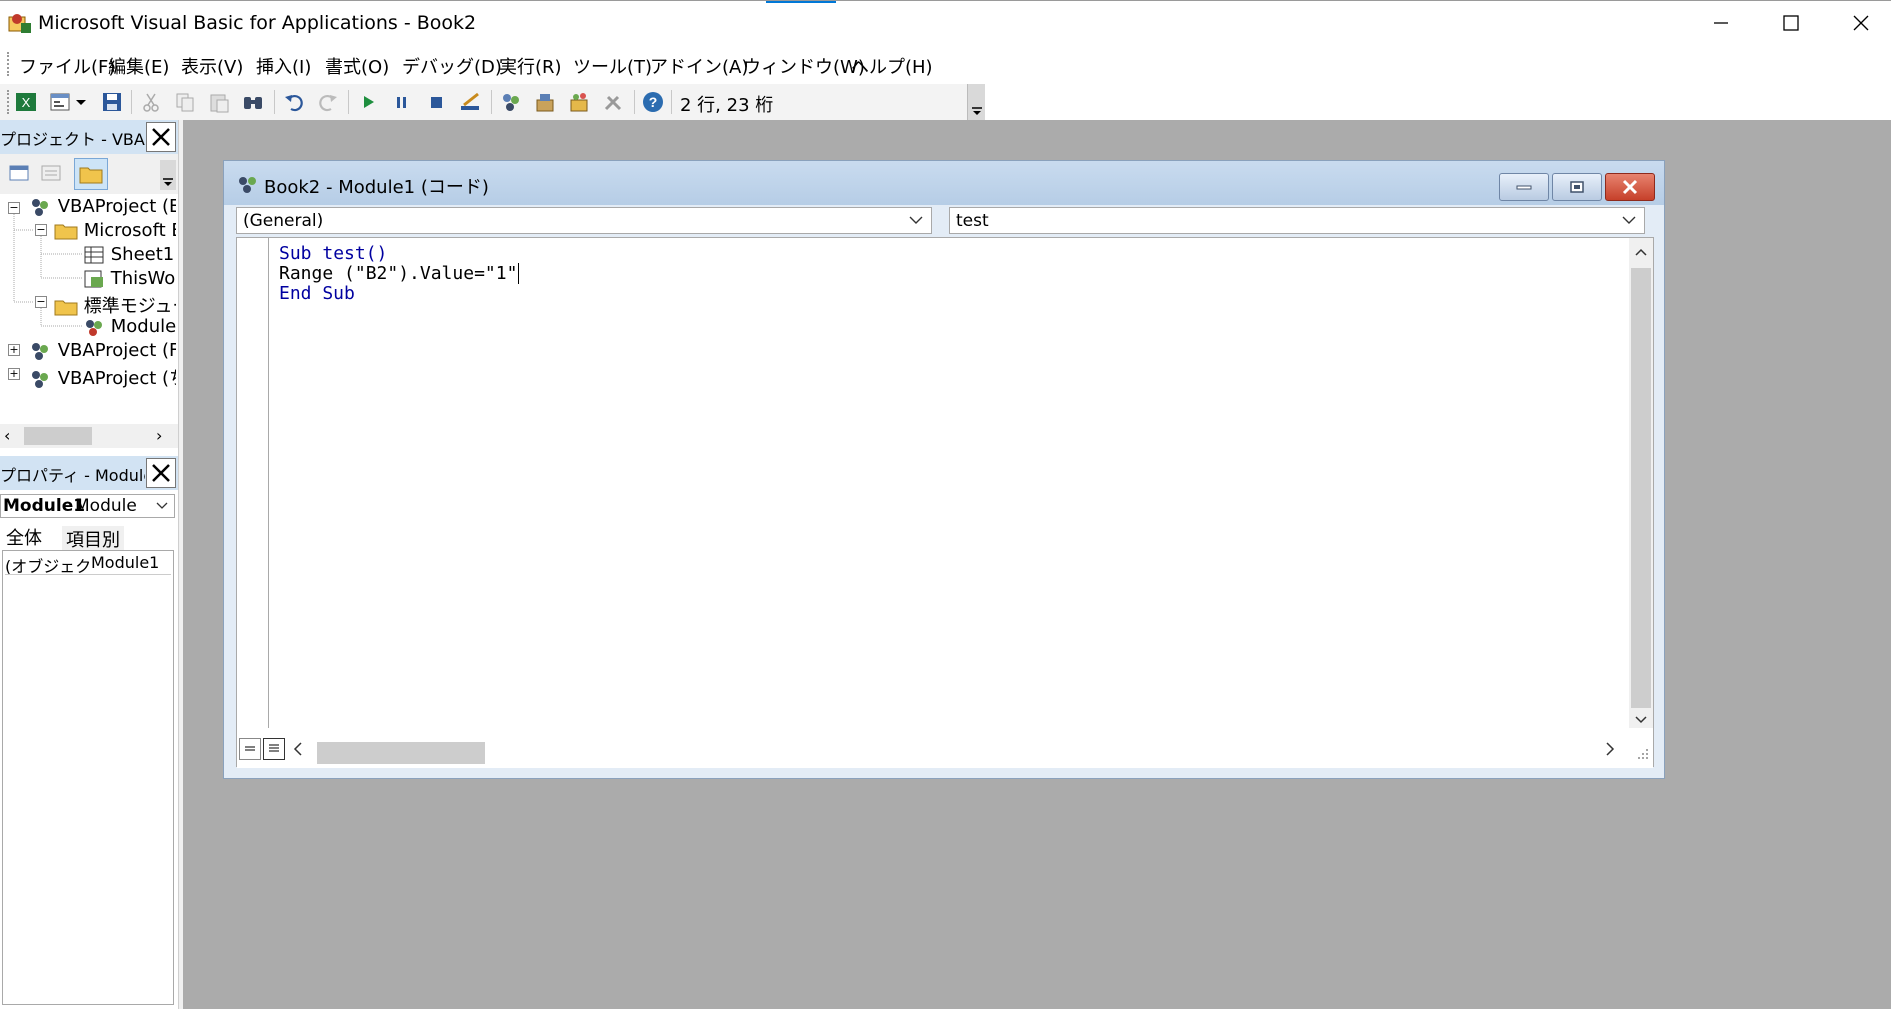 This screenshot has height=1009, width=1891. What do you see at coordinates (159, 435) in the screenshot?
I see `scroll-right-icon: ›` at bounding box center [159, 435].